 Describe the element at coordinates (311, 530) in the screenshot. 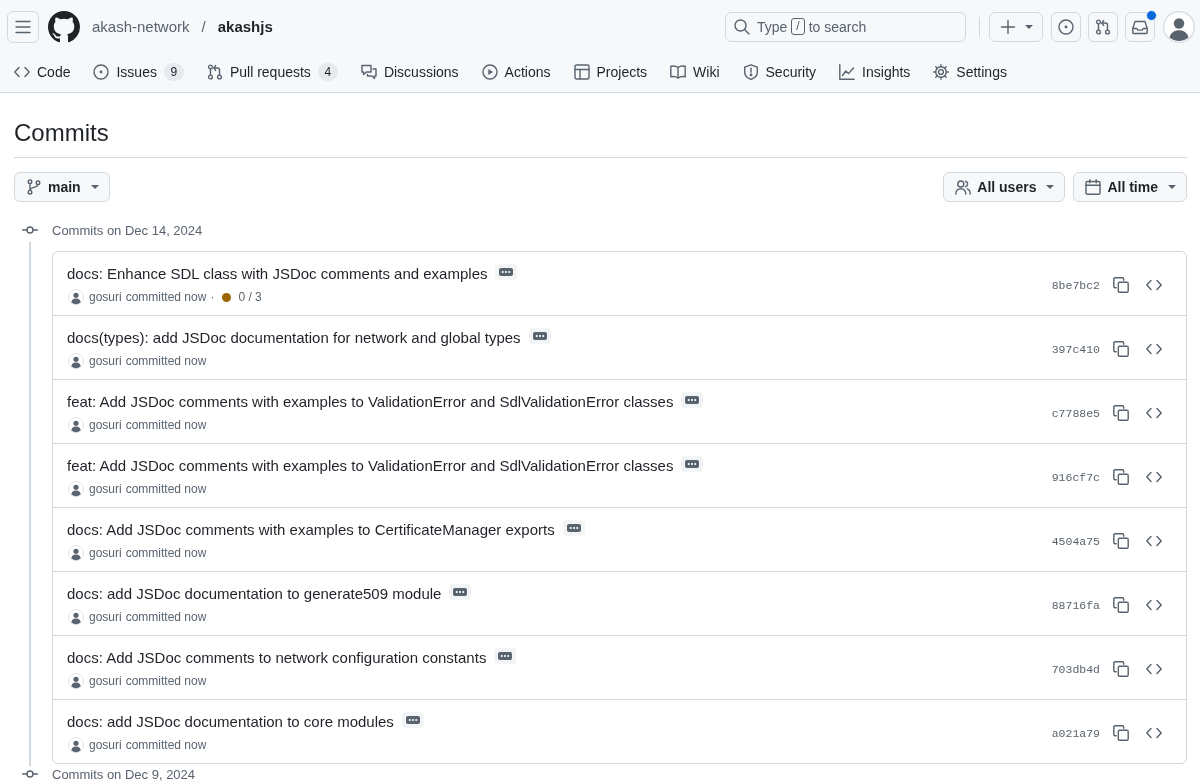

I see `commit-title: docs: Add JSDoc comments with examples to CertificateManager exports` at that location.